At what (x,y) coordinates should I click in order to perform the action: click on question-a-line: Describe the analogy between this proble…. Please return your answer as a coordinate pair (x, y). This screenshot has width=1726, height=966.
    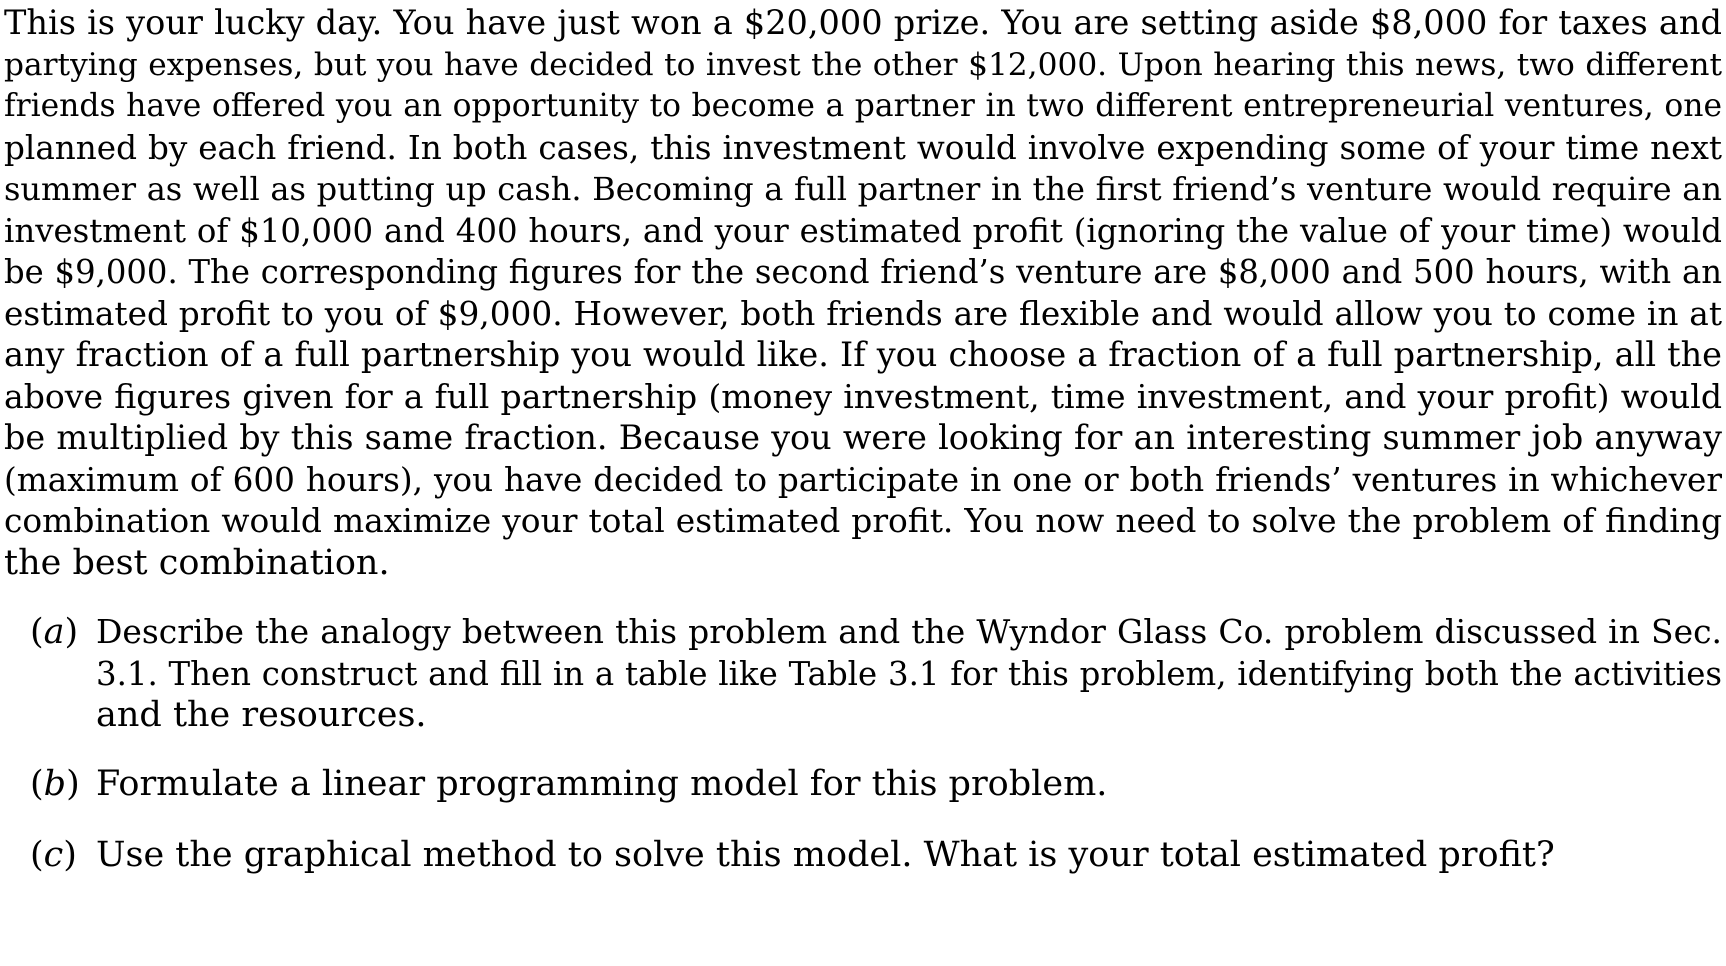
    Looking at the image, I should click on (909, 631).